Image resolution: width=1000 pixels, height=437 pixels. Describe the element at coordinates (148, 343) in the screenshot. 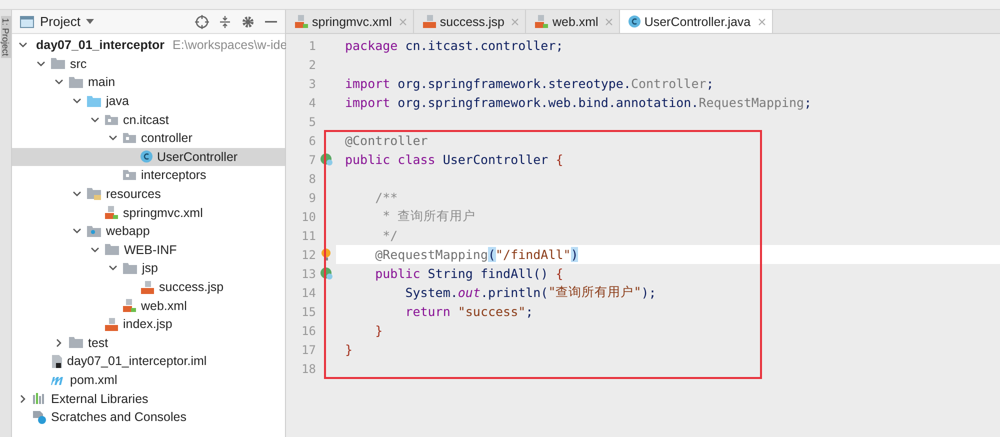

I see `tree-item: test` at that location.